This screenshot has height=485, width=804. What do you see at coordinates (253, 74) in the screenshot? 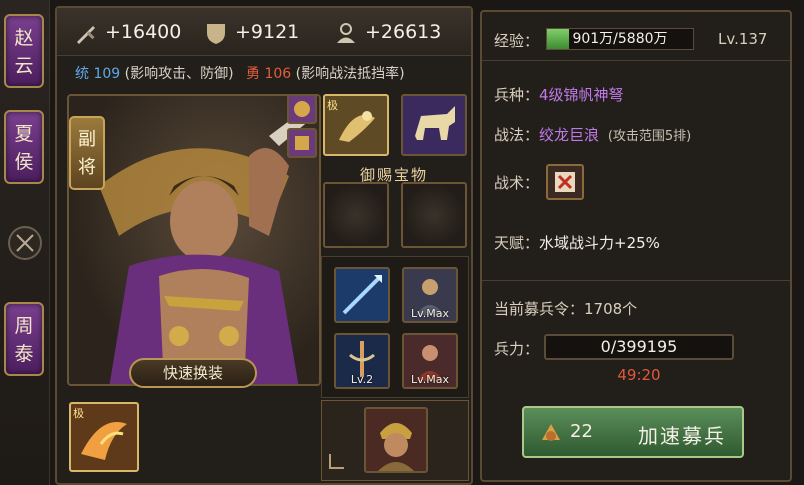
I see `yong-label: 勇` at bounding box center [253, 74].